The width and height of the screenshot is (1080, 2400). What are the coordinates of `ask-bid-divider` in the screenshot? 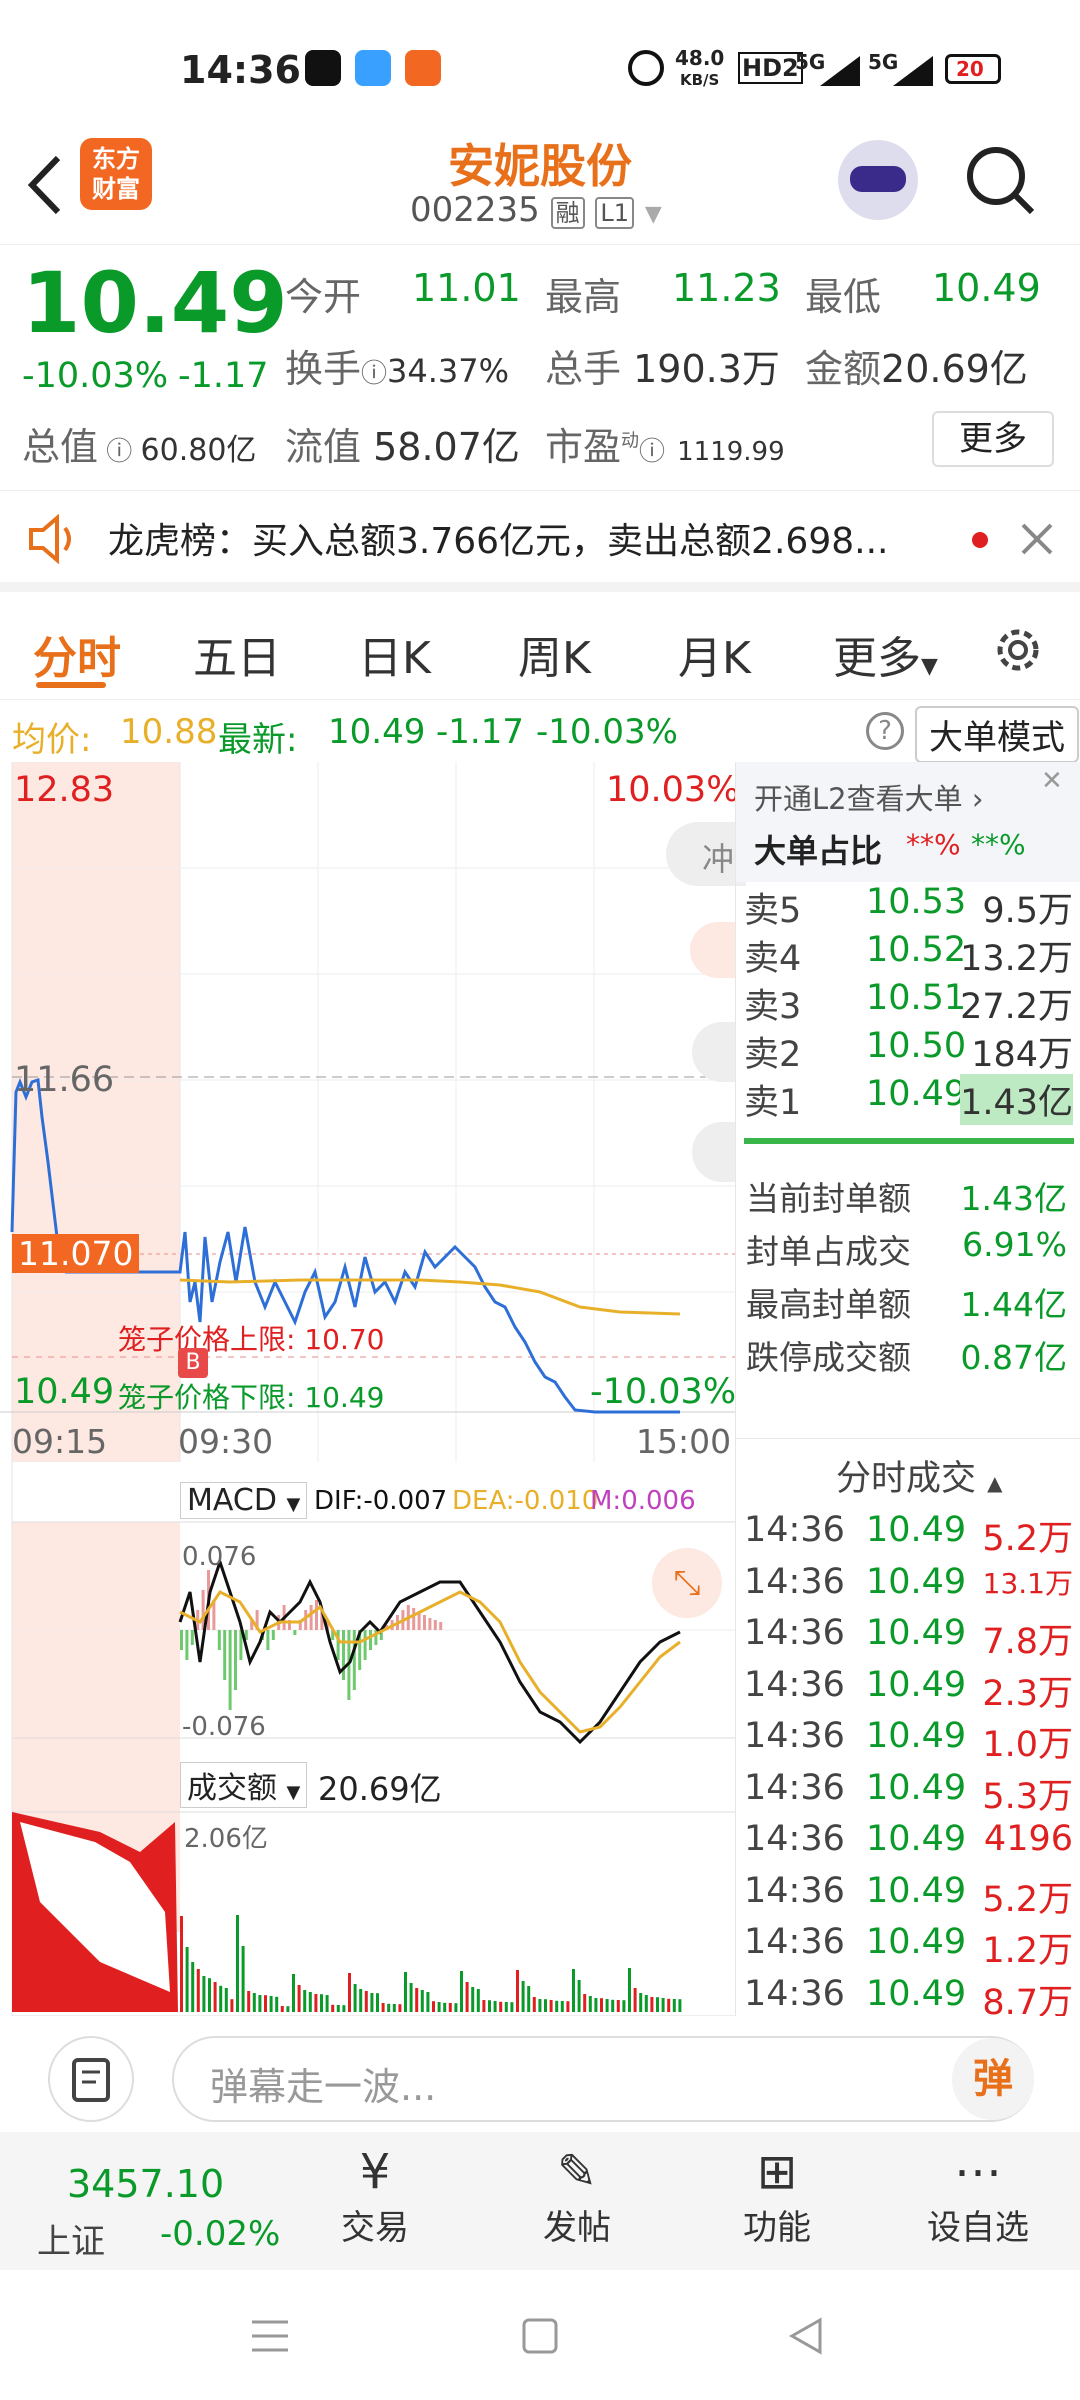 It's located at (909, 1141).